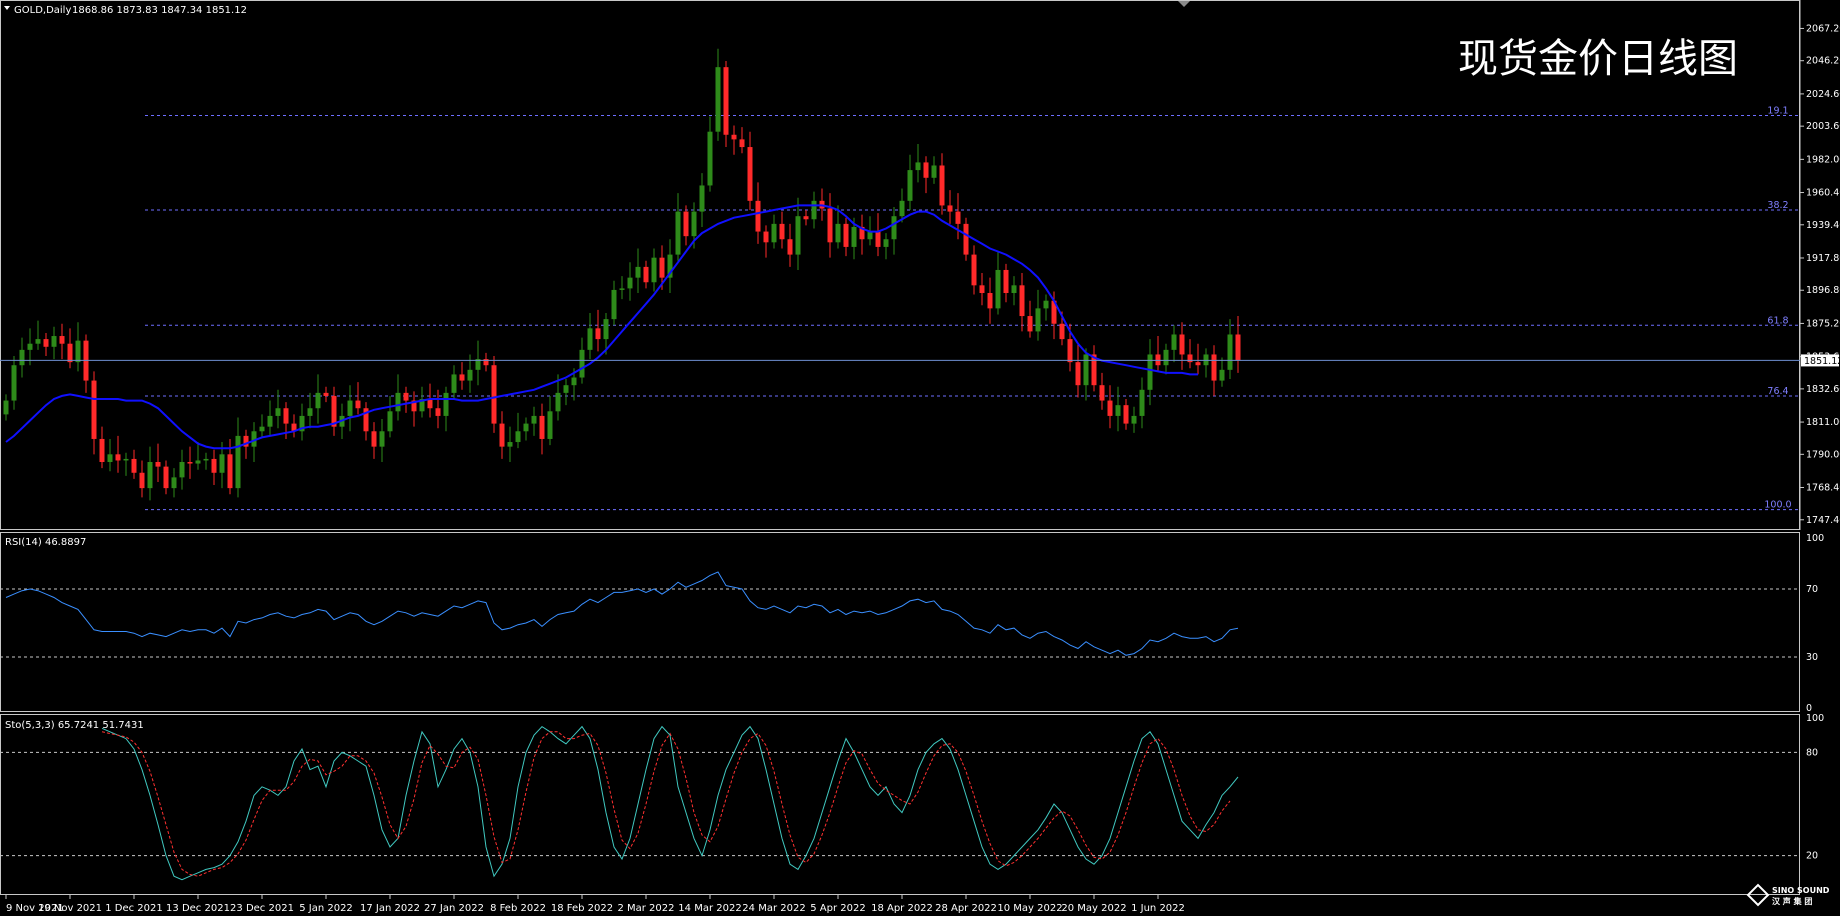 The image size is (1840, 916). What do you see at coordinates (773, 908) in the screenshot?
I see `time-tick-label: 24 Mar 2022` at bounding box center [773, 908].